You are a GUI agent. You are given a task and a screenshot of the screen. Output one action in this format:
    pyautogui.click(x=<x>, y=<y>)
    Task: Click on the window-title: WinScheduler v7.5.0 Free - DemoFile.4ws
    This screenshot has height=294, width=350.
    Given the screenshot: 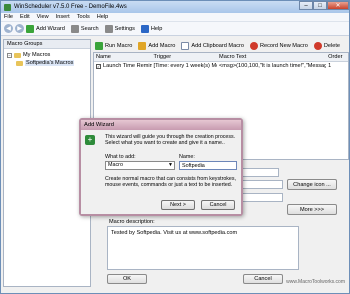 What is the action you would take?
    pyautogui.click(x=70, y=7)
    